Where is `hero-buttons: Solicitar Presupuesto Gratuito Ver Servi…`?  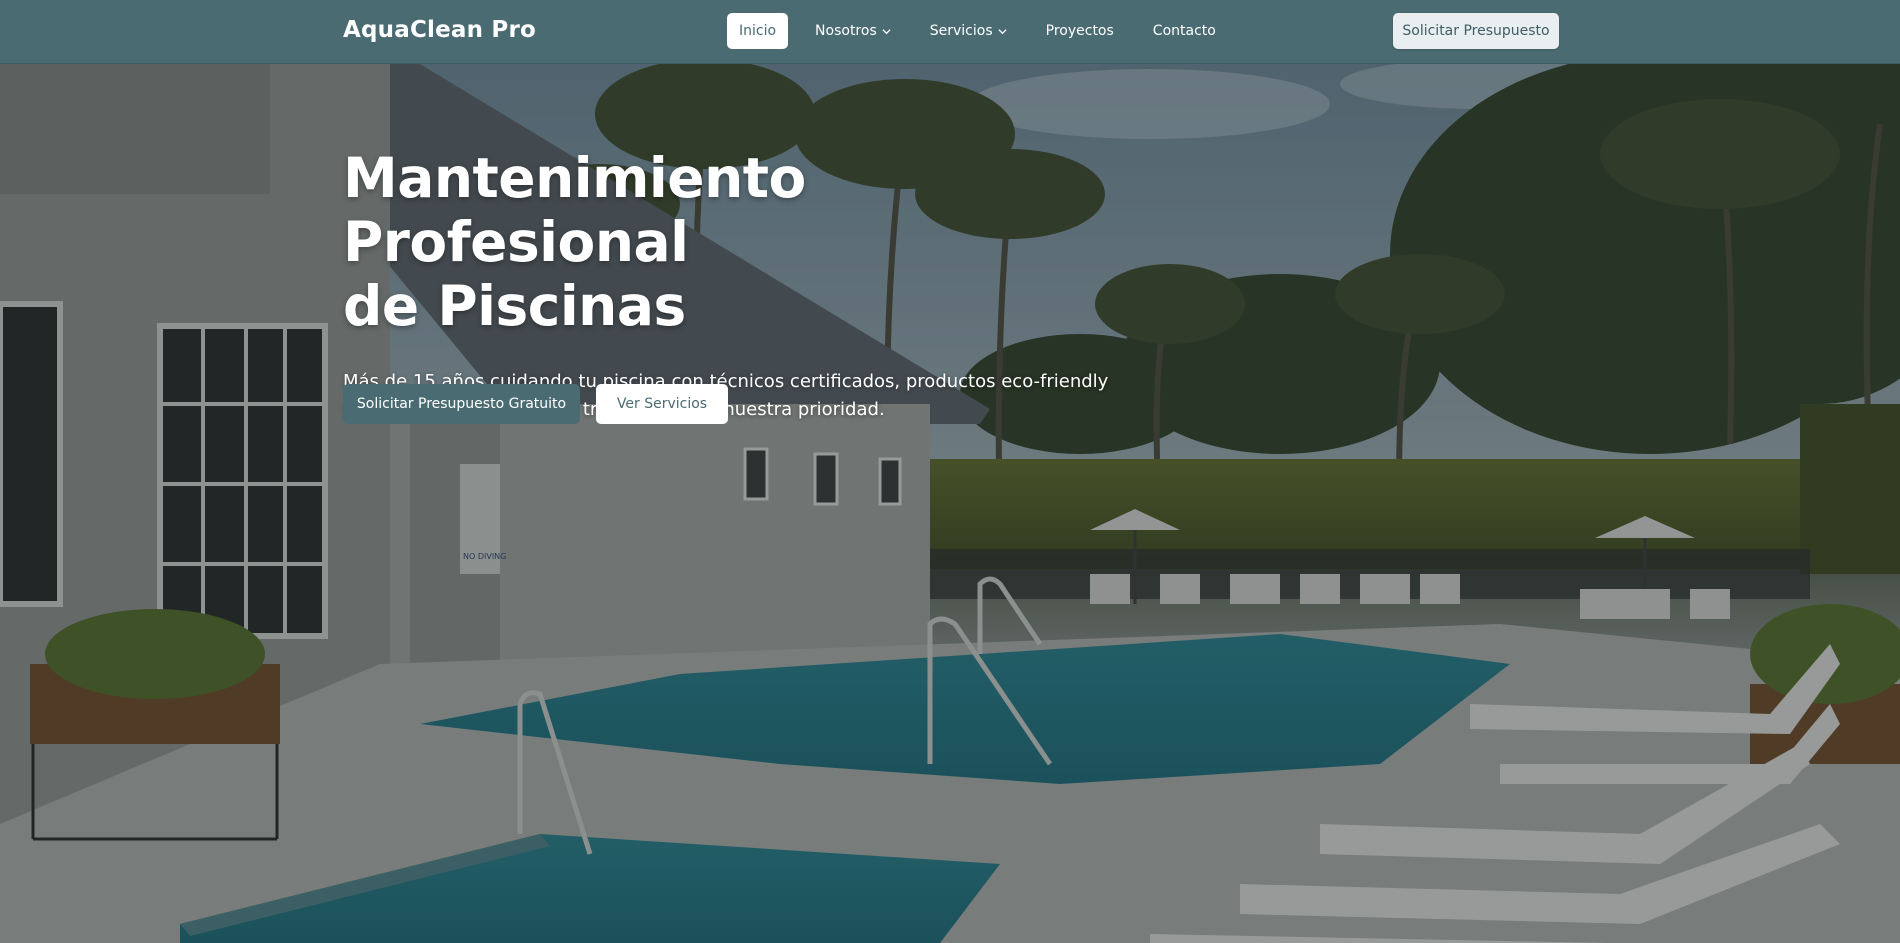 hero-buttons: Solicitar Presupuesto Gratuito Ver Servi… is located at coordinates (535, 404).